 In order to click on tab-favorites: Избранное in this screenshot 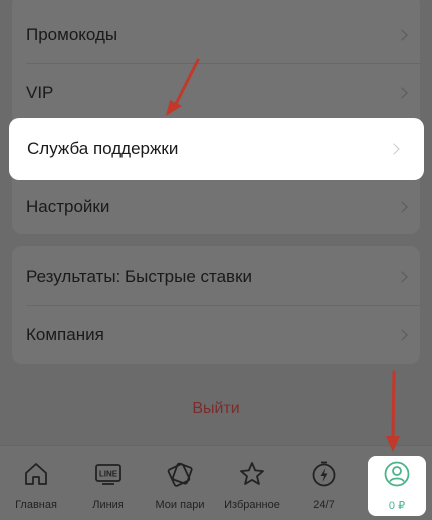, I will do `click(252, 483)`.